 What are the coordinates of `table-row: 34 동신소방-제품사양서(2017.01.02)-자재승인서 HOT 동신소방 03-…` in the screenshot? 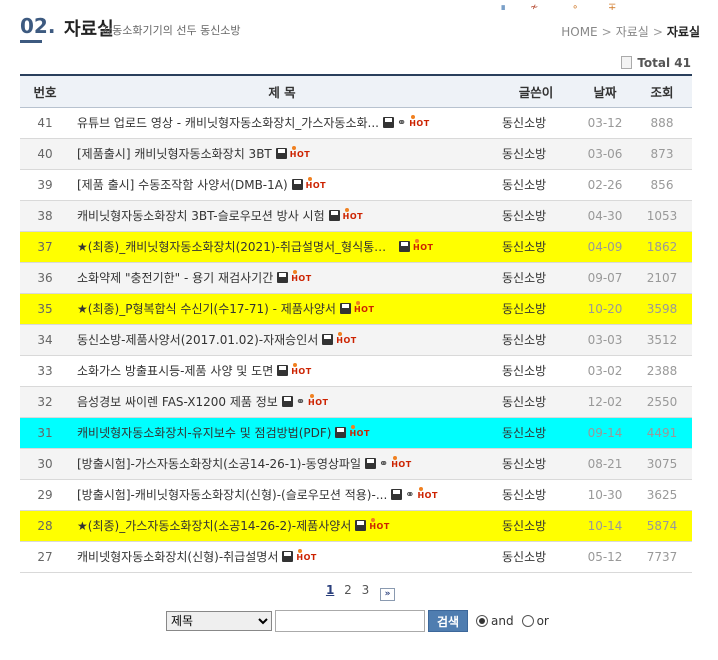 It's located at (356, 340).